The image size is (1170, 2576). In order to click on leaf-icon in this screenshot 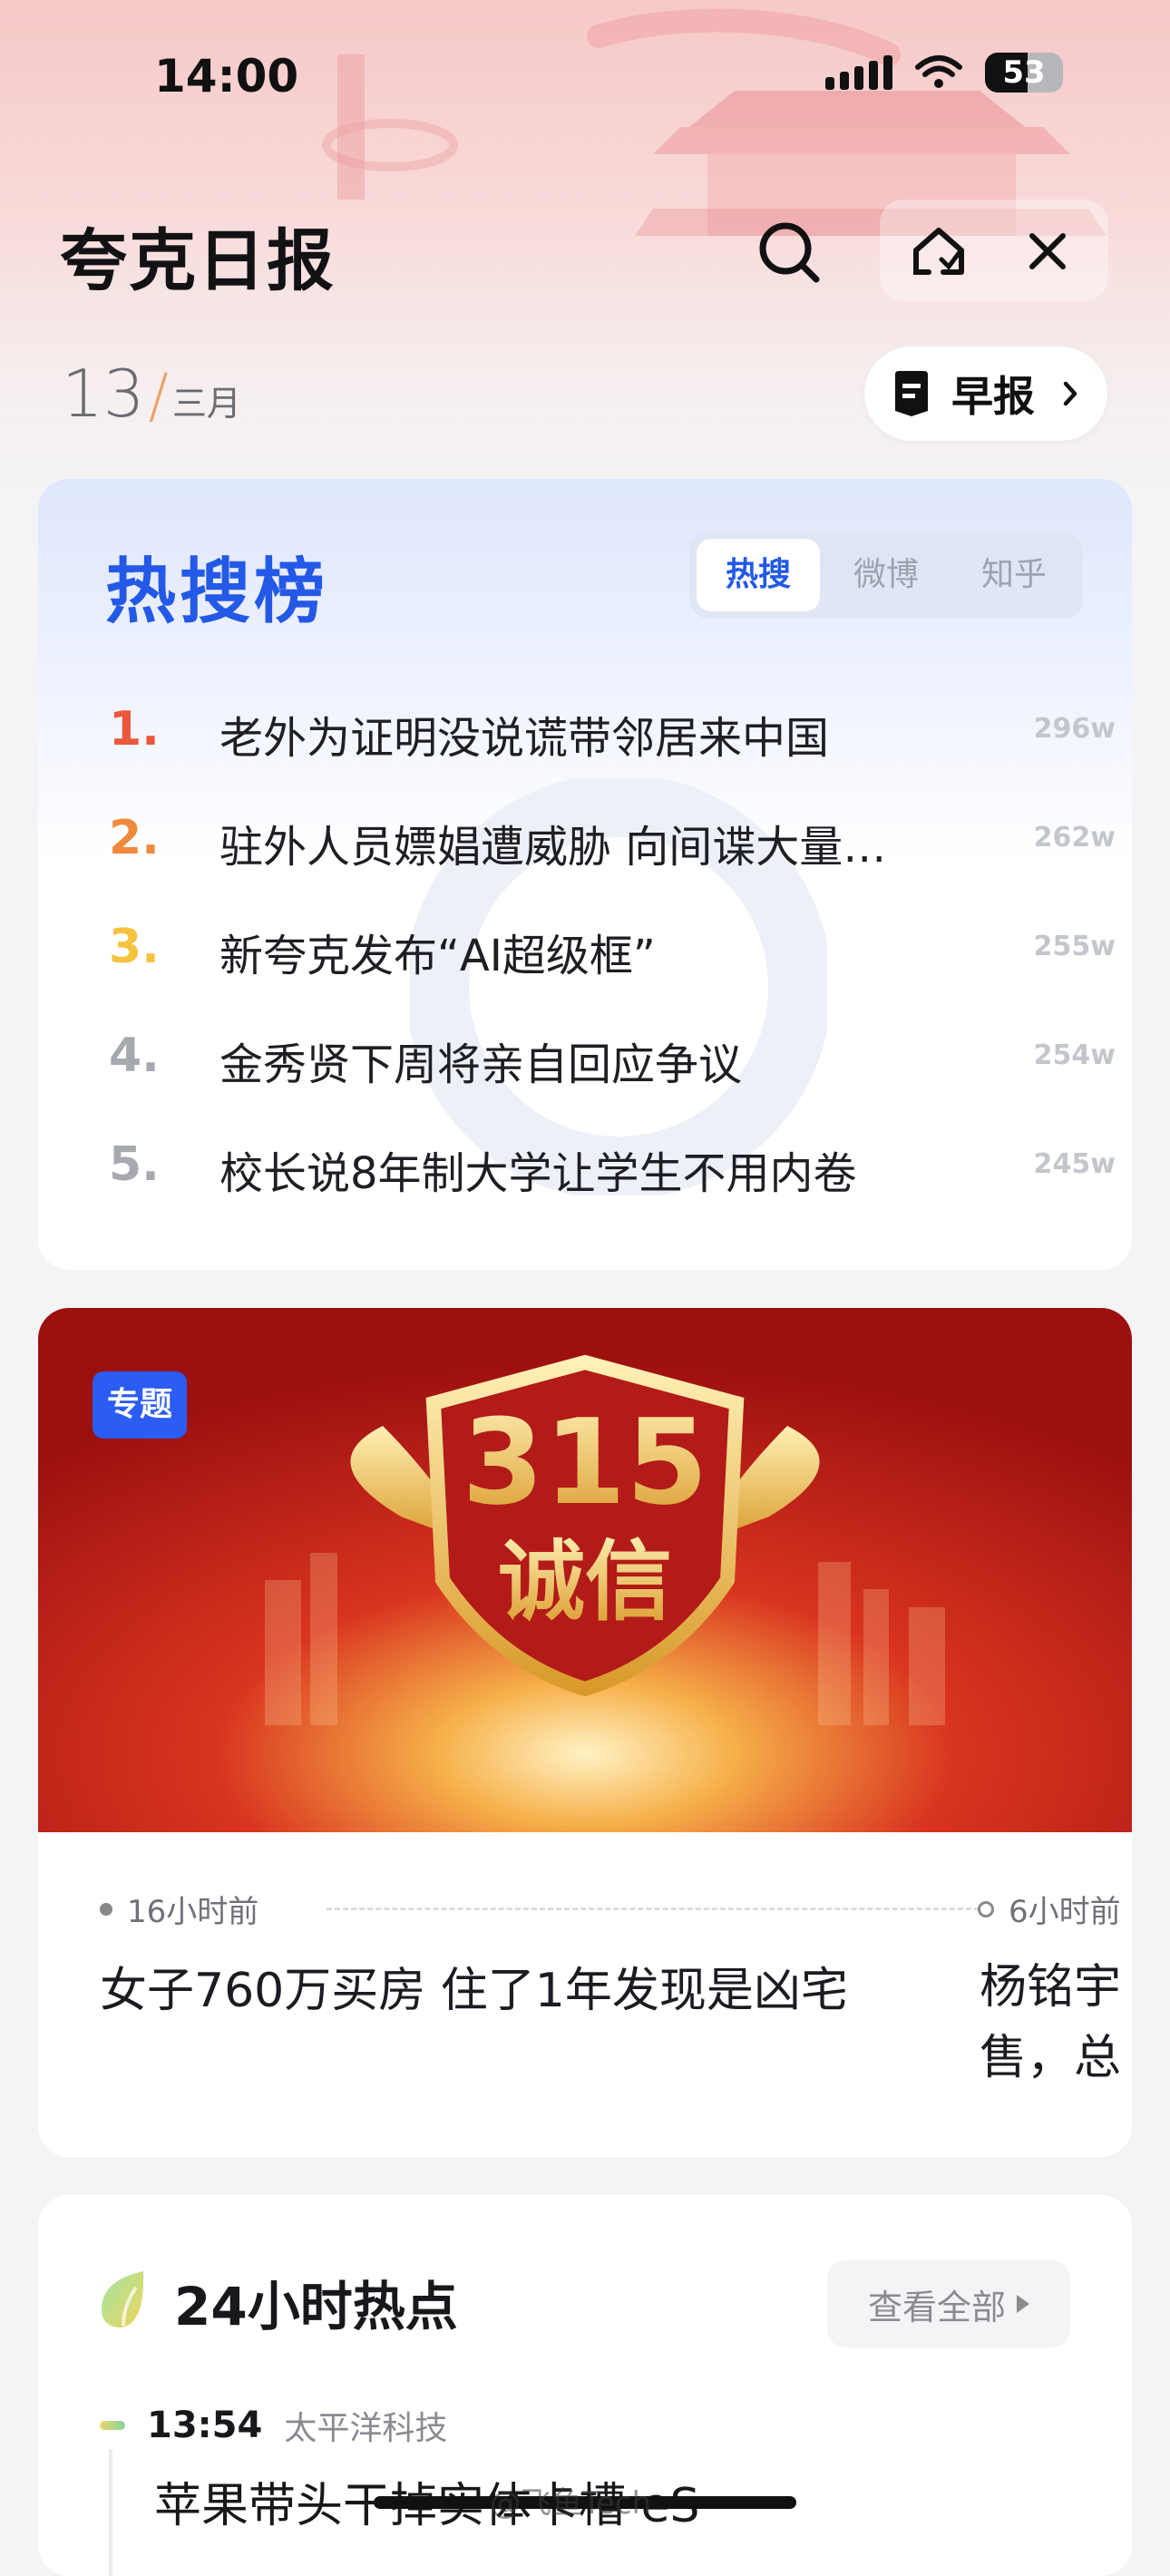, I will do `click(123, 2299)`.